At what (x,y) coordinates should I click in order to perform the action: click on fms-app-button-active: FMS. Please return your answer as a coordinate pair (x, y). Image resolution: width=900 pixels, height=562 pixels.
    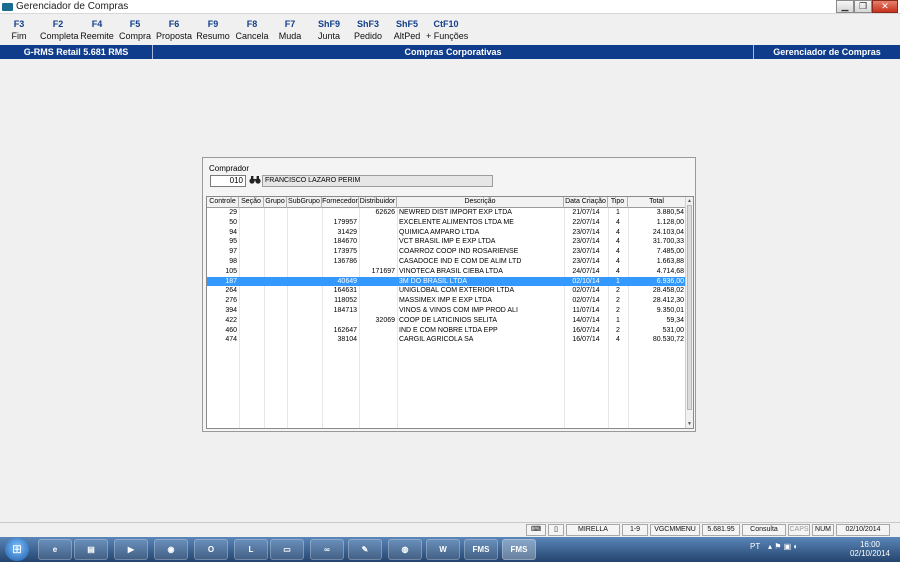
    Looking at the image, I should click on (519, 549).